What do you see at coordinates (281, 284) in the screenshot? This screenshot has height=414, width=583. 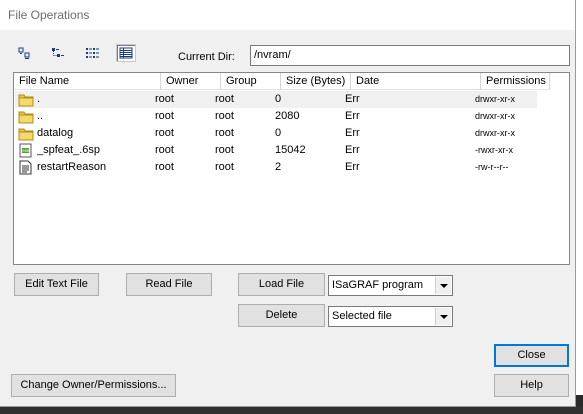 I see `load-file-button: Load File` at bounding box center [281, 284].